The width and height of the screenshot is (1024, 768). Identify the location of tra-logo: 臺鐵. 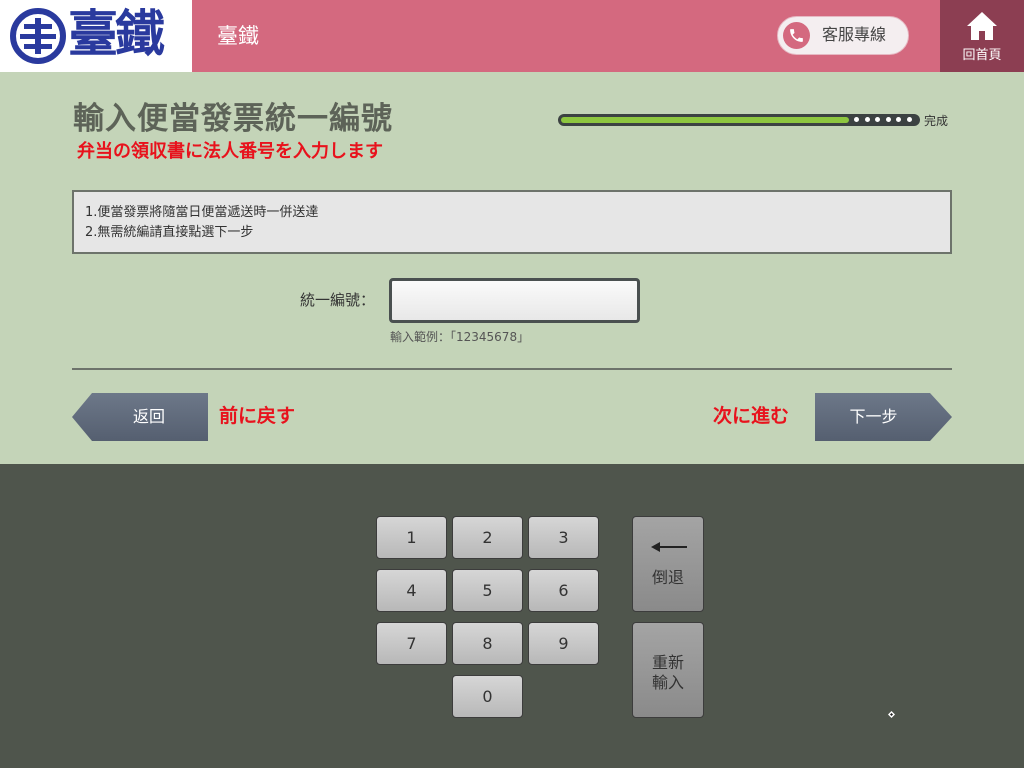
(96, 36).